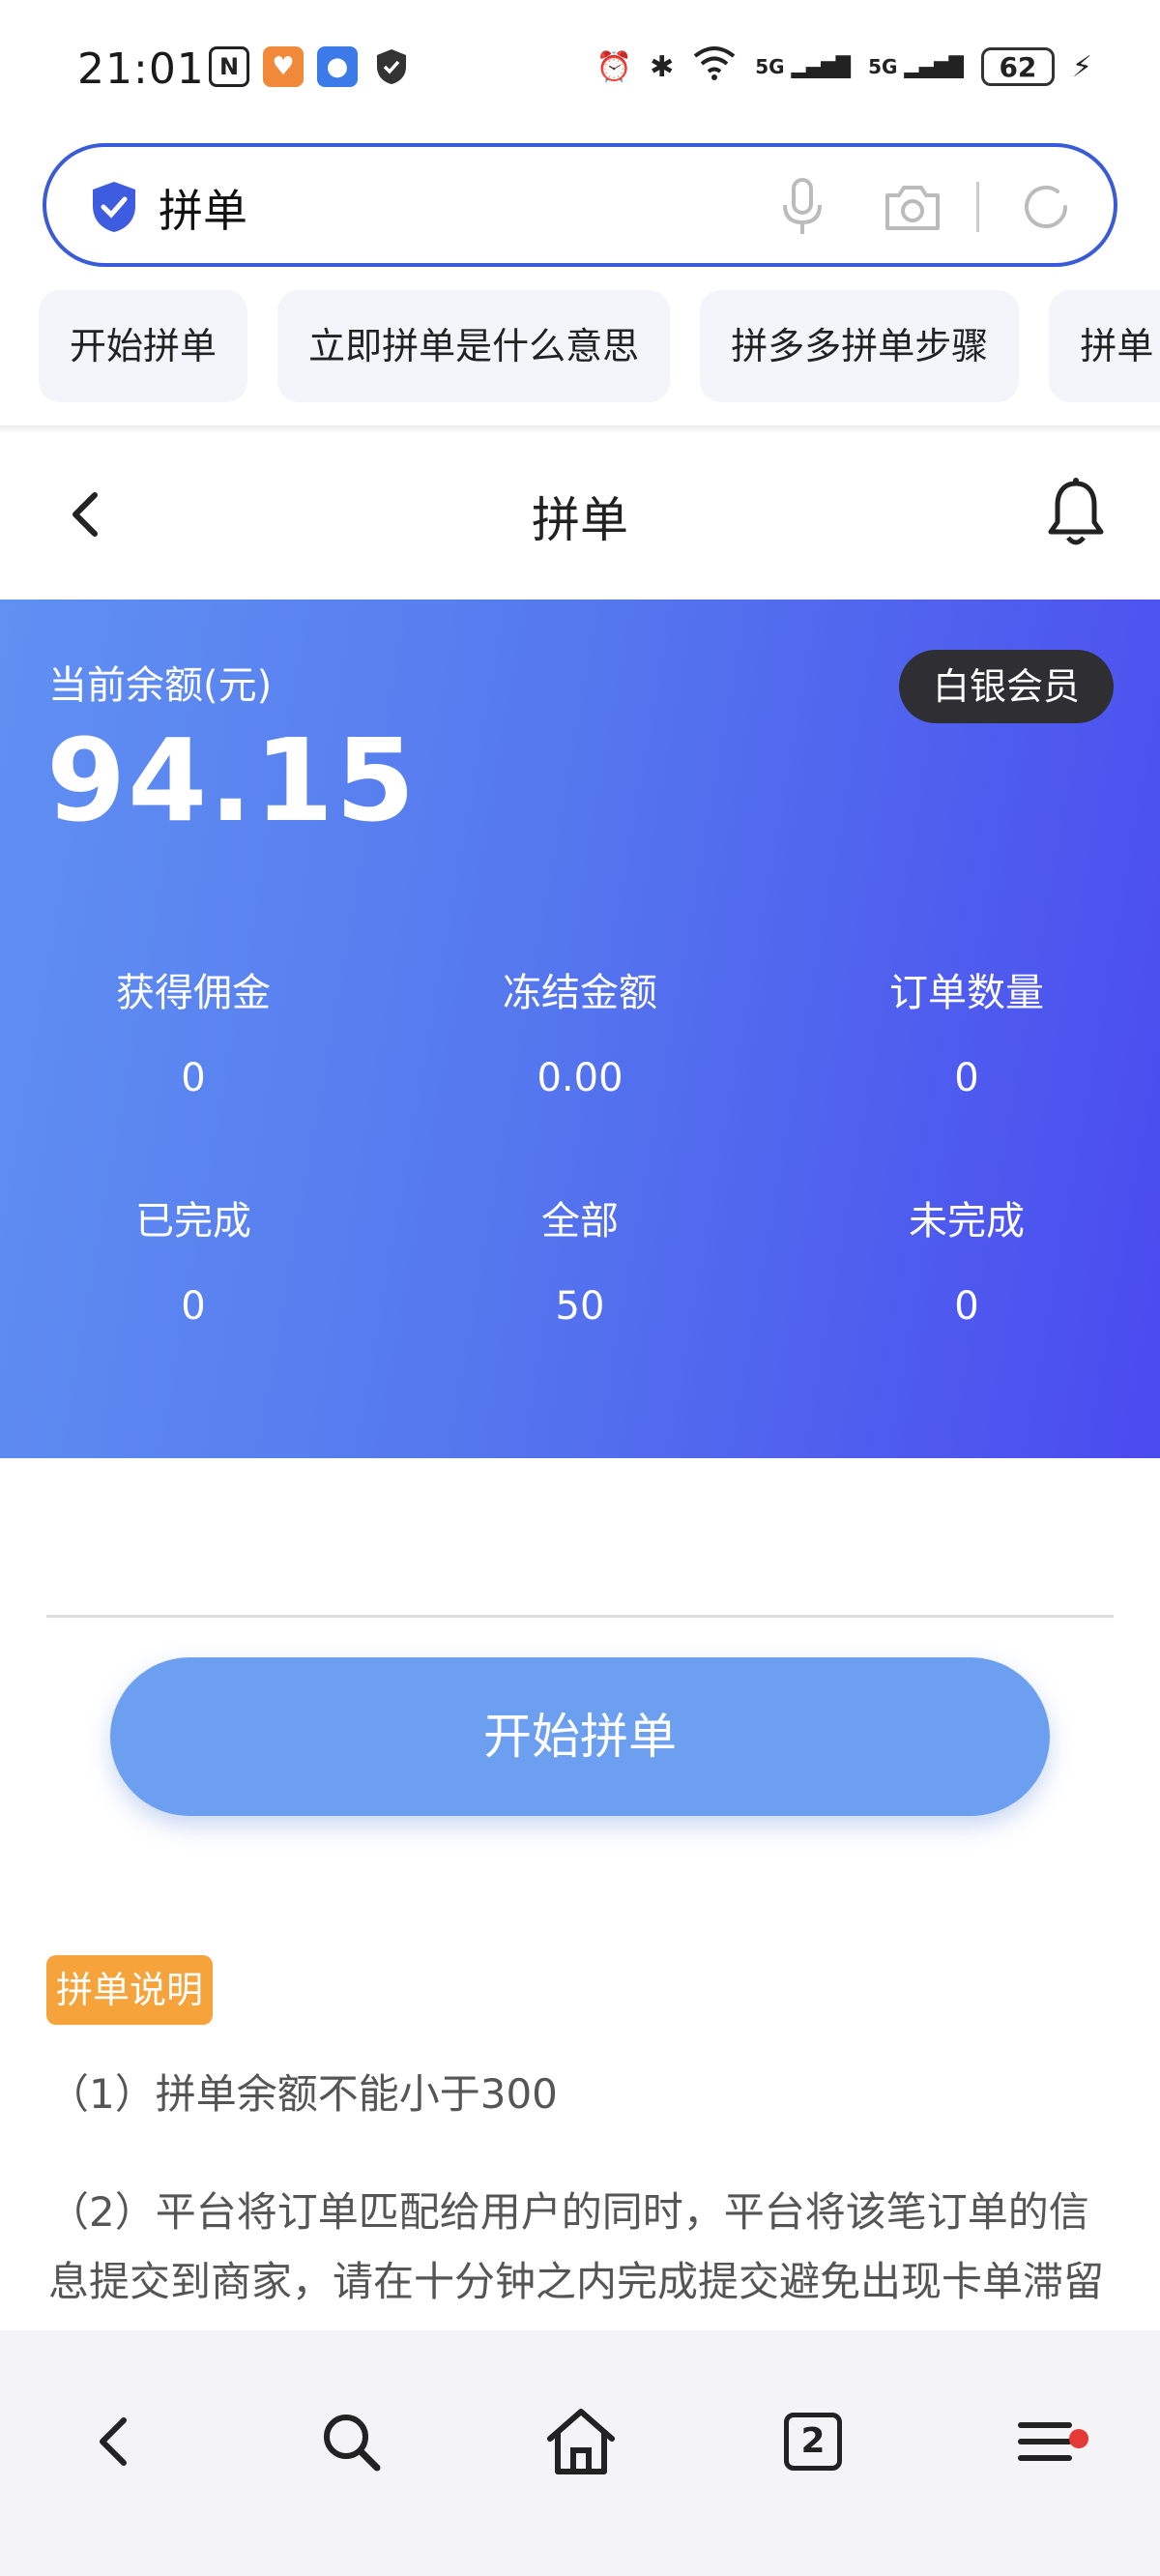 The width and height of the screenshot is (1160, 2576). Describe the element at coordinates (114, 207) in the screenshot. I see `security-shield-icon` at that location.